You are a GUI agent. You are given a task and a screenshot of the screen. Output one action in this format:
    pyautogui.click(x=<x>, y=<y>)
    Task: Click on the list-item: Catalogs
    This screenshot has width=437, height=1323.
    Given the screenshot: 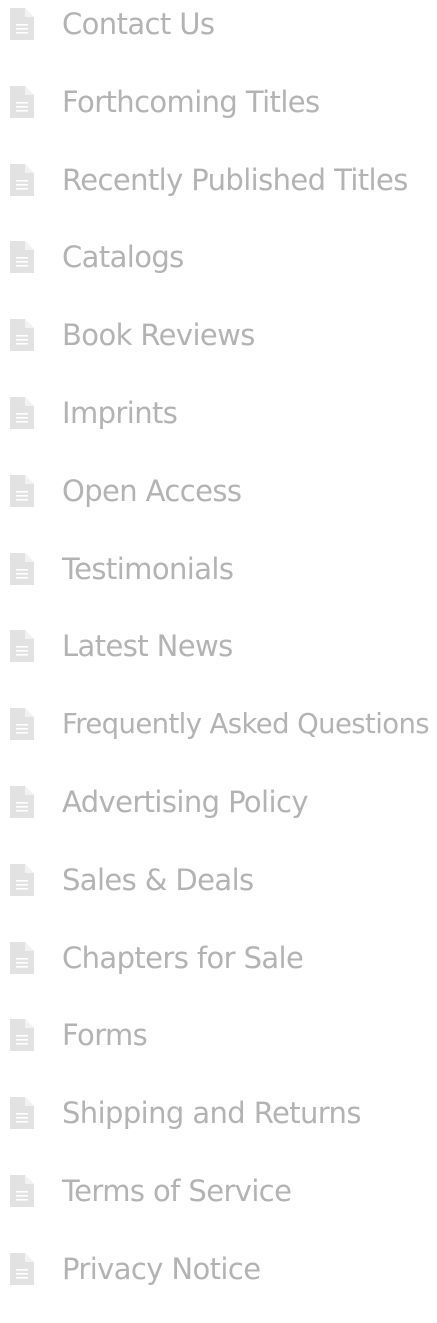 What is the action you would take?
    pyautogui.click(x=218, y=272)
    